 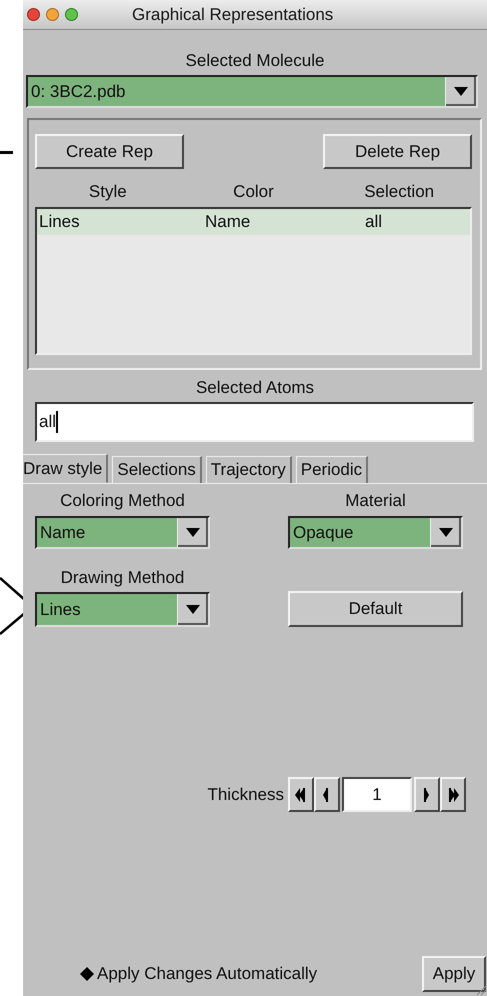 I want to click on input-field: 1, so click(x=377, y=794).